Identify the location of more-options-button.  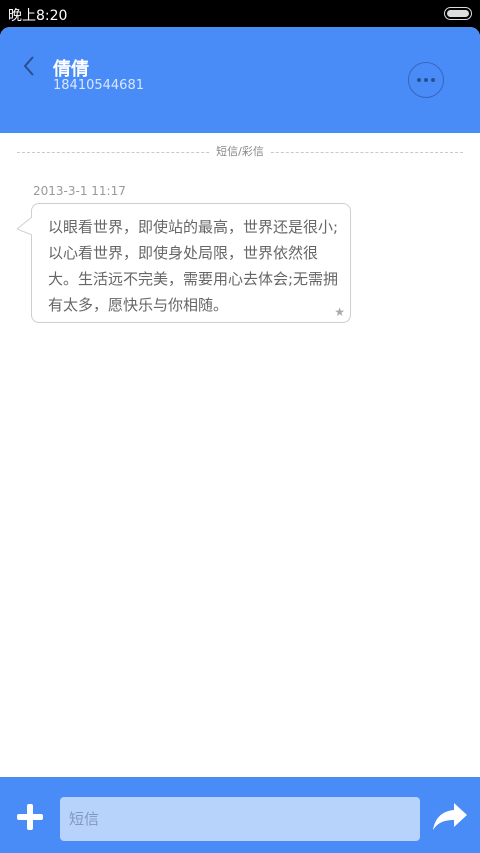
(426, 80).